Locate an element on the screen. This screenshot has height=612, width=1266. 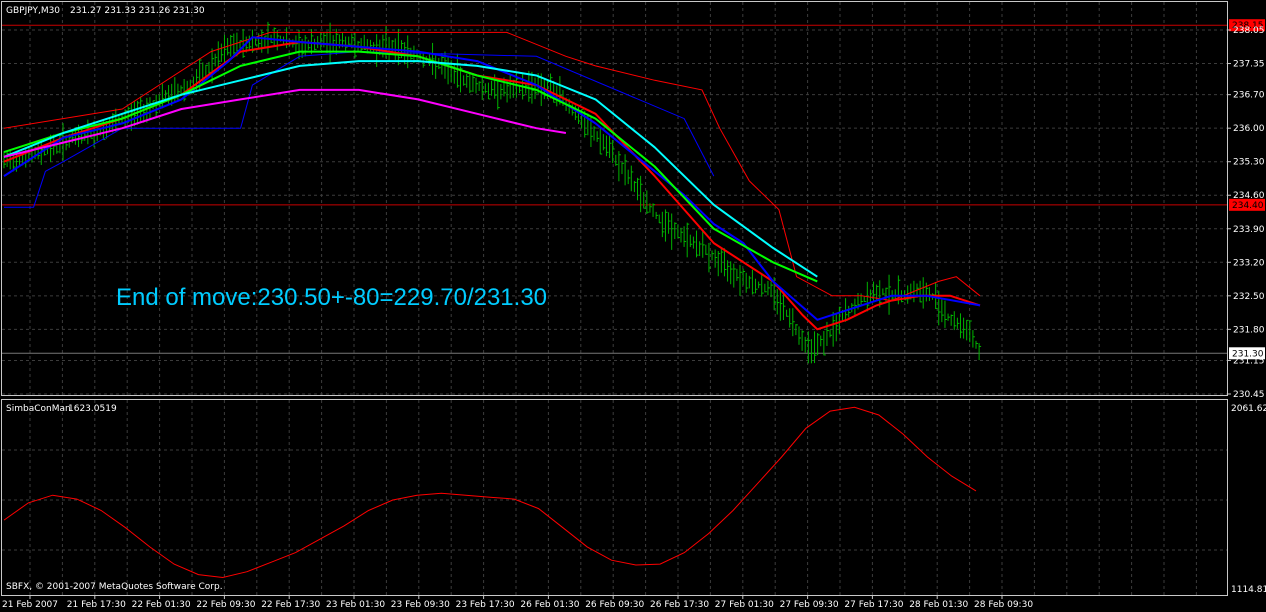
x-tick-label: 23 Feb 17:30 is located at coordinates (485, 605).